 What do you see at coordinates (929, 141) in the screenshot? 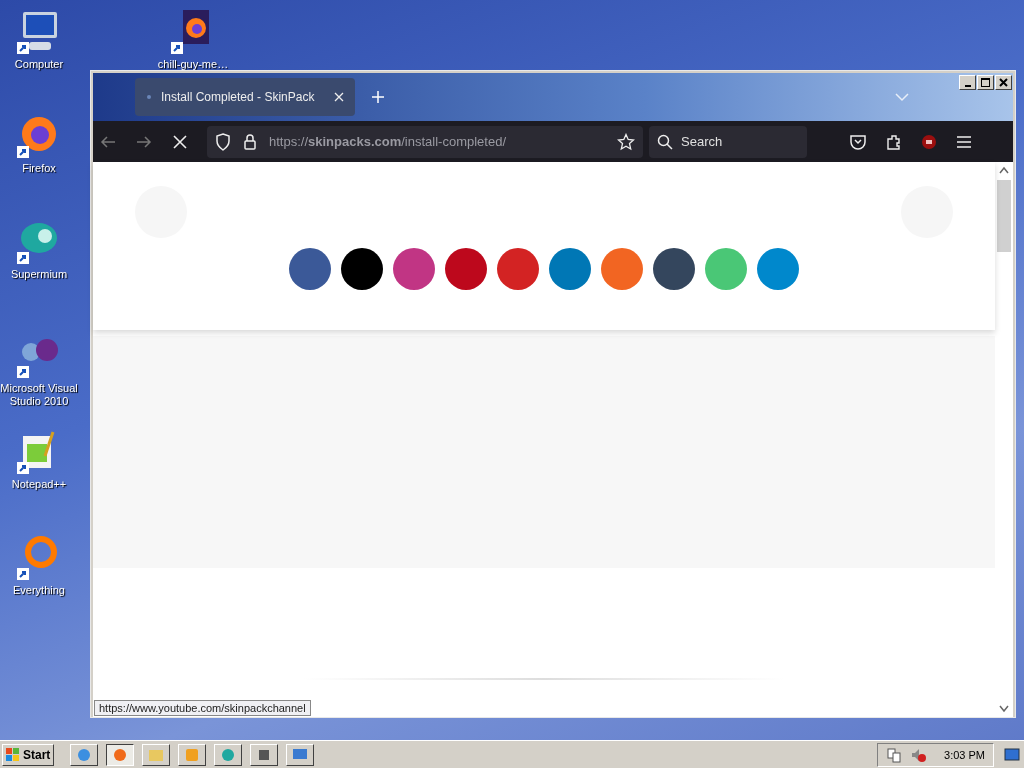
I see `shield-badge-icon` at bounding box center [929, 141].